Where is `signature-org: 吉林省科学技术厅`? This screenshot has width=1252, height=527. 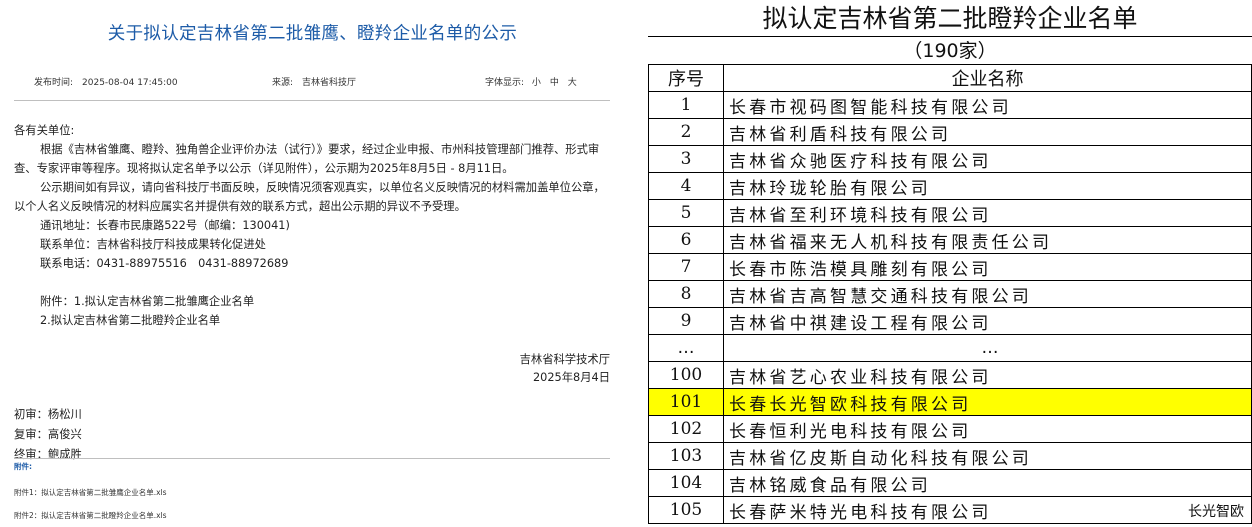 signature-org: 吉林省科学技术厅 is located at coordinates (564, 359).